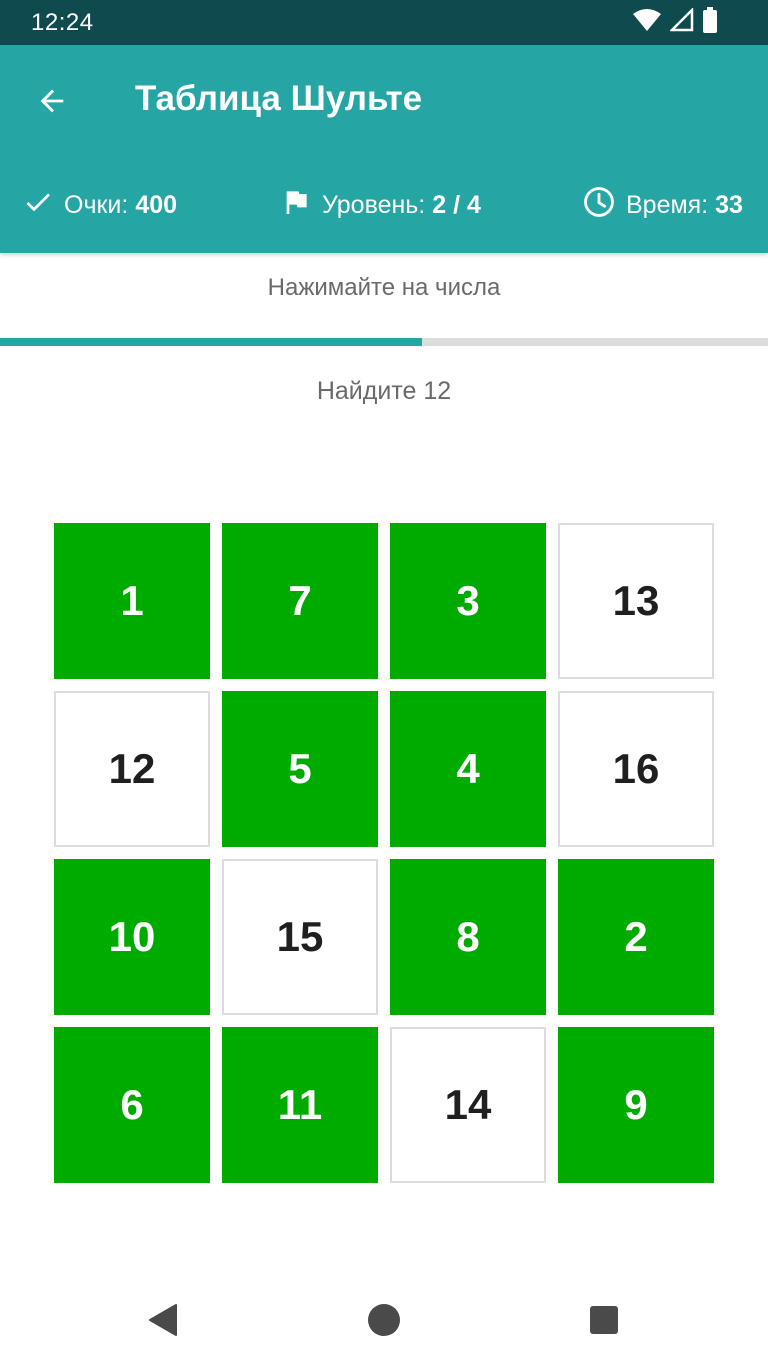  I want to click on nav-home-button, so click(384, 1322).